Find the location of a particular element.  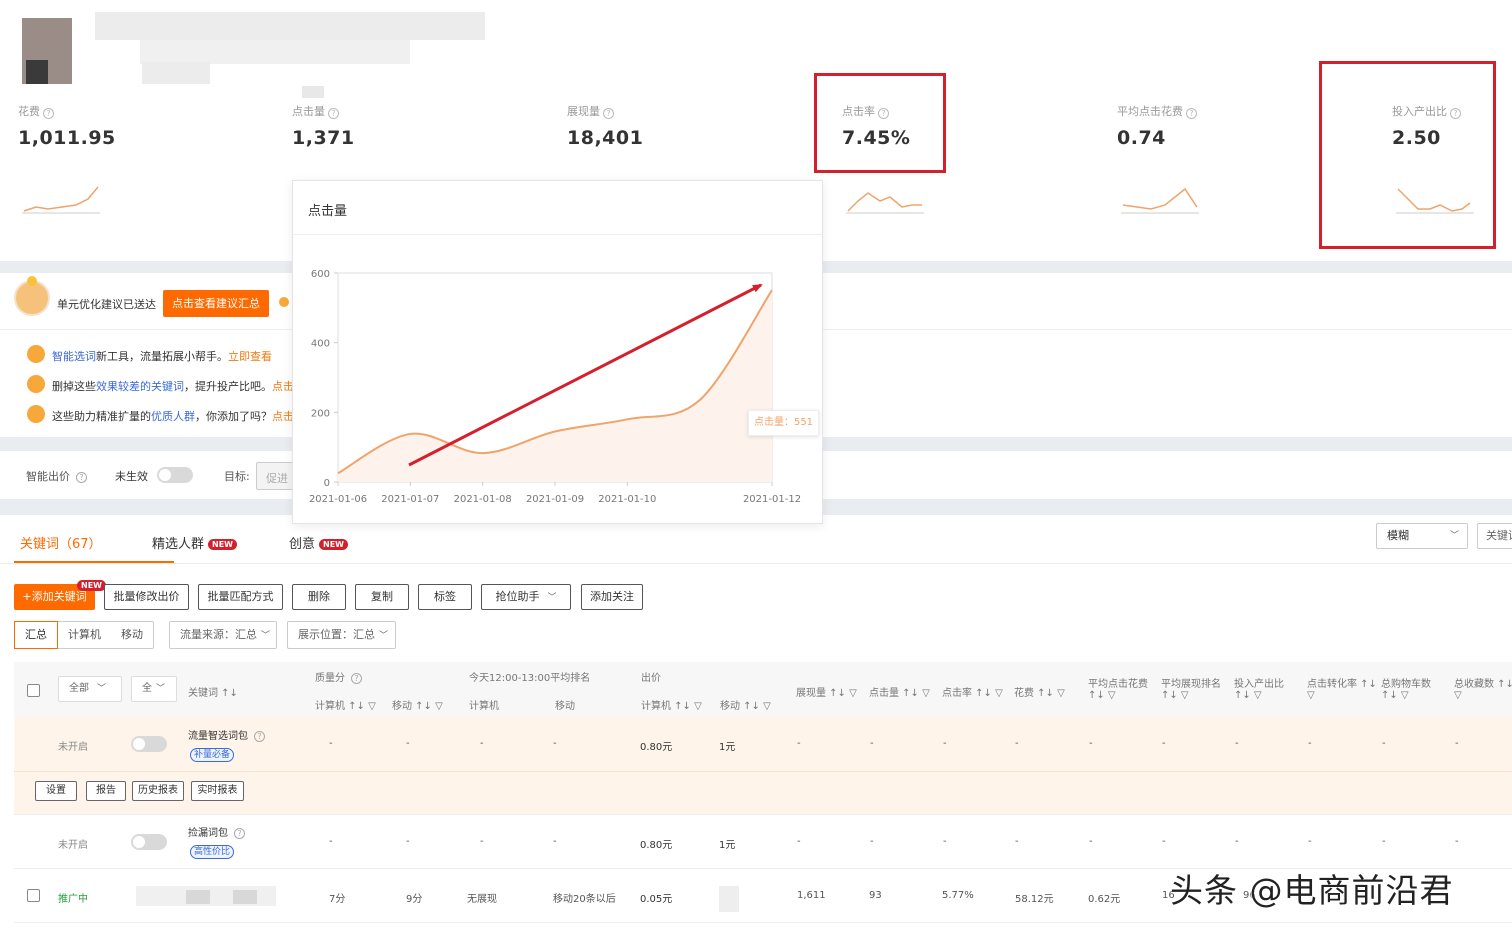

display-position-select: 展示位置：汇总 ﹀ is located at coordinates (341, 635).